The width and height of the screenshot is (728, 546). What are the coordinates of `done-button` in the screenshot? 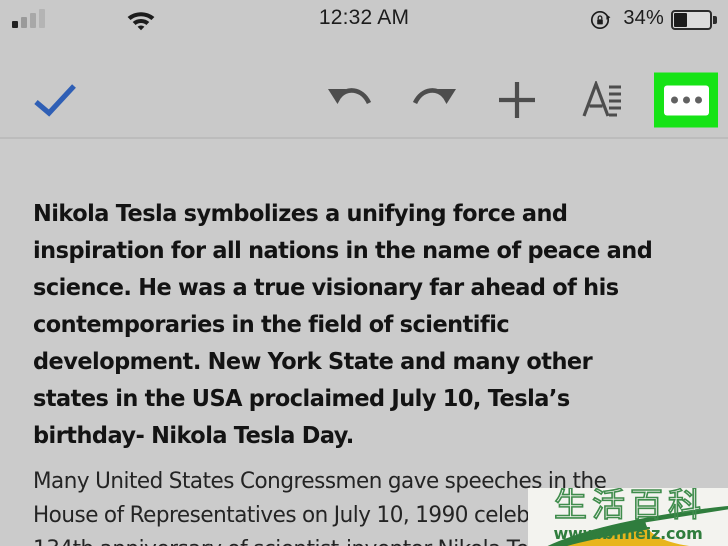 It's located at (55, 100).